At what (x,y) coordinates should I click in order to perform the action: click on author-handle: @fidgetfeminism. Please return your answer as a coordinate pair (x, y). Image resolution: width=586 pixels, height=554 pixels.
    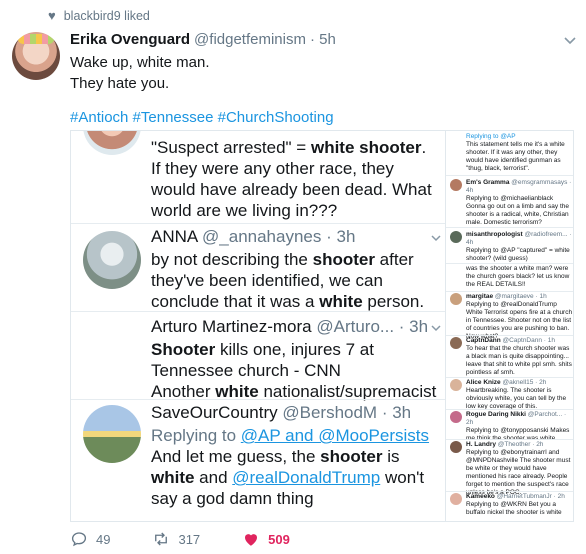
    Looking at the image, I should click on (250, 39).